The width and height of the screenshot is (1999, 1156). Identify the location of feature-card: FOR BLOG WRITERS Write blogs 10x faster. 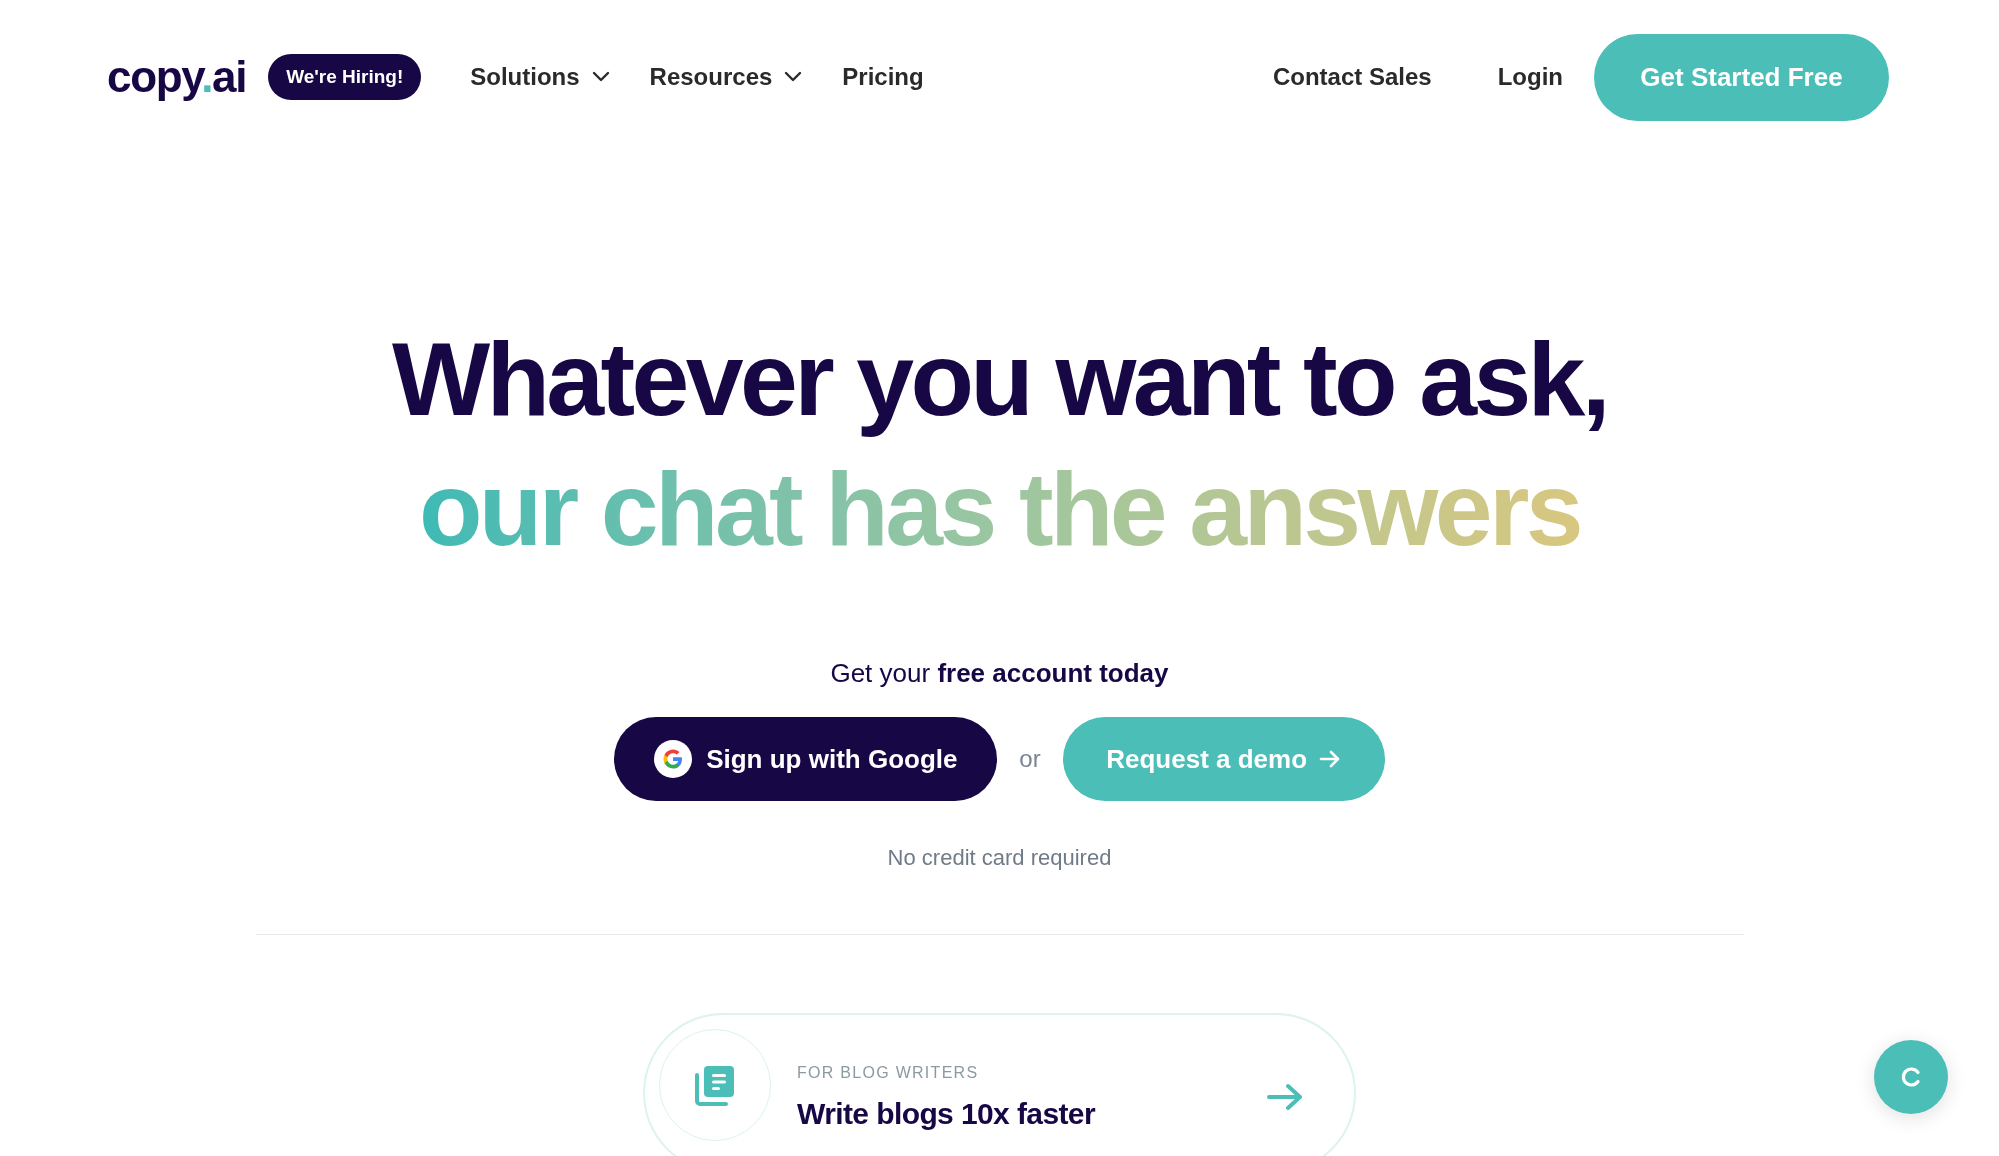
(999, 1084).